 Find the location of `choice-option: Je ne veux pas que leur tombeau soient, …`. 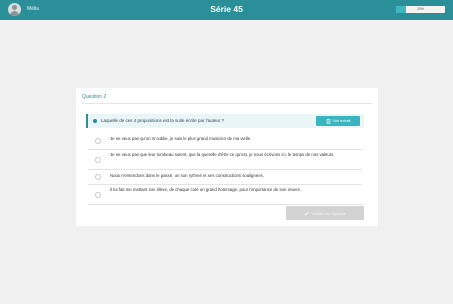

choice-option: Je ne veux pas que leur tombeau soient, … is located at coordinates (225, 160).